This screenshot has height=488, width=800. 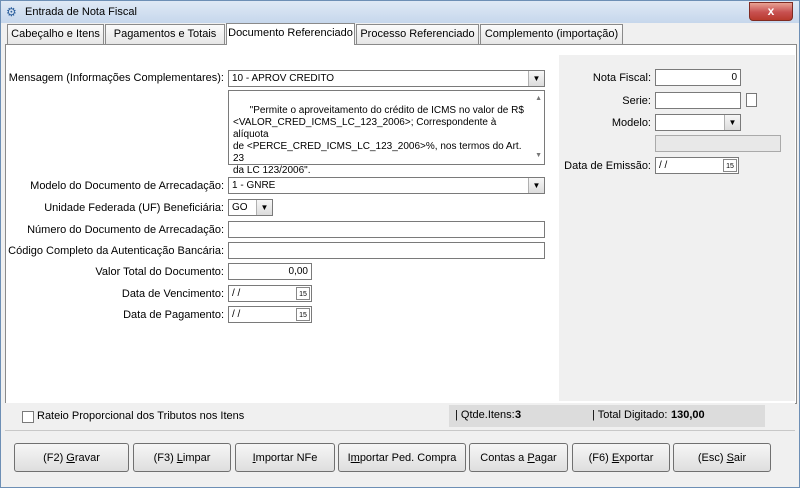 What do you see at coordinates (355, 458) in the screenshot?
I see `importar-ped-key: m` at bounding box center [355, 458].